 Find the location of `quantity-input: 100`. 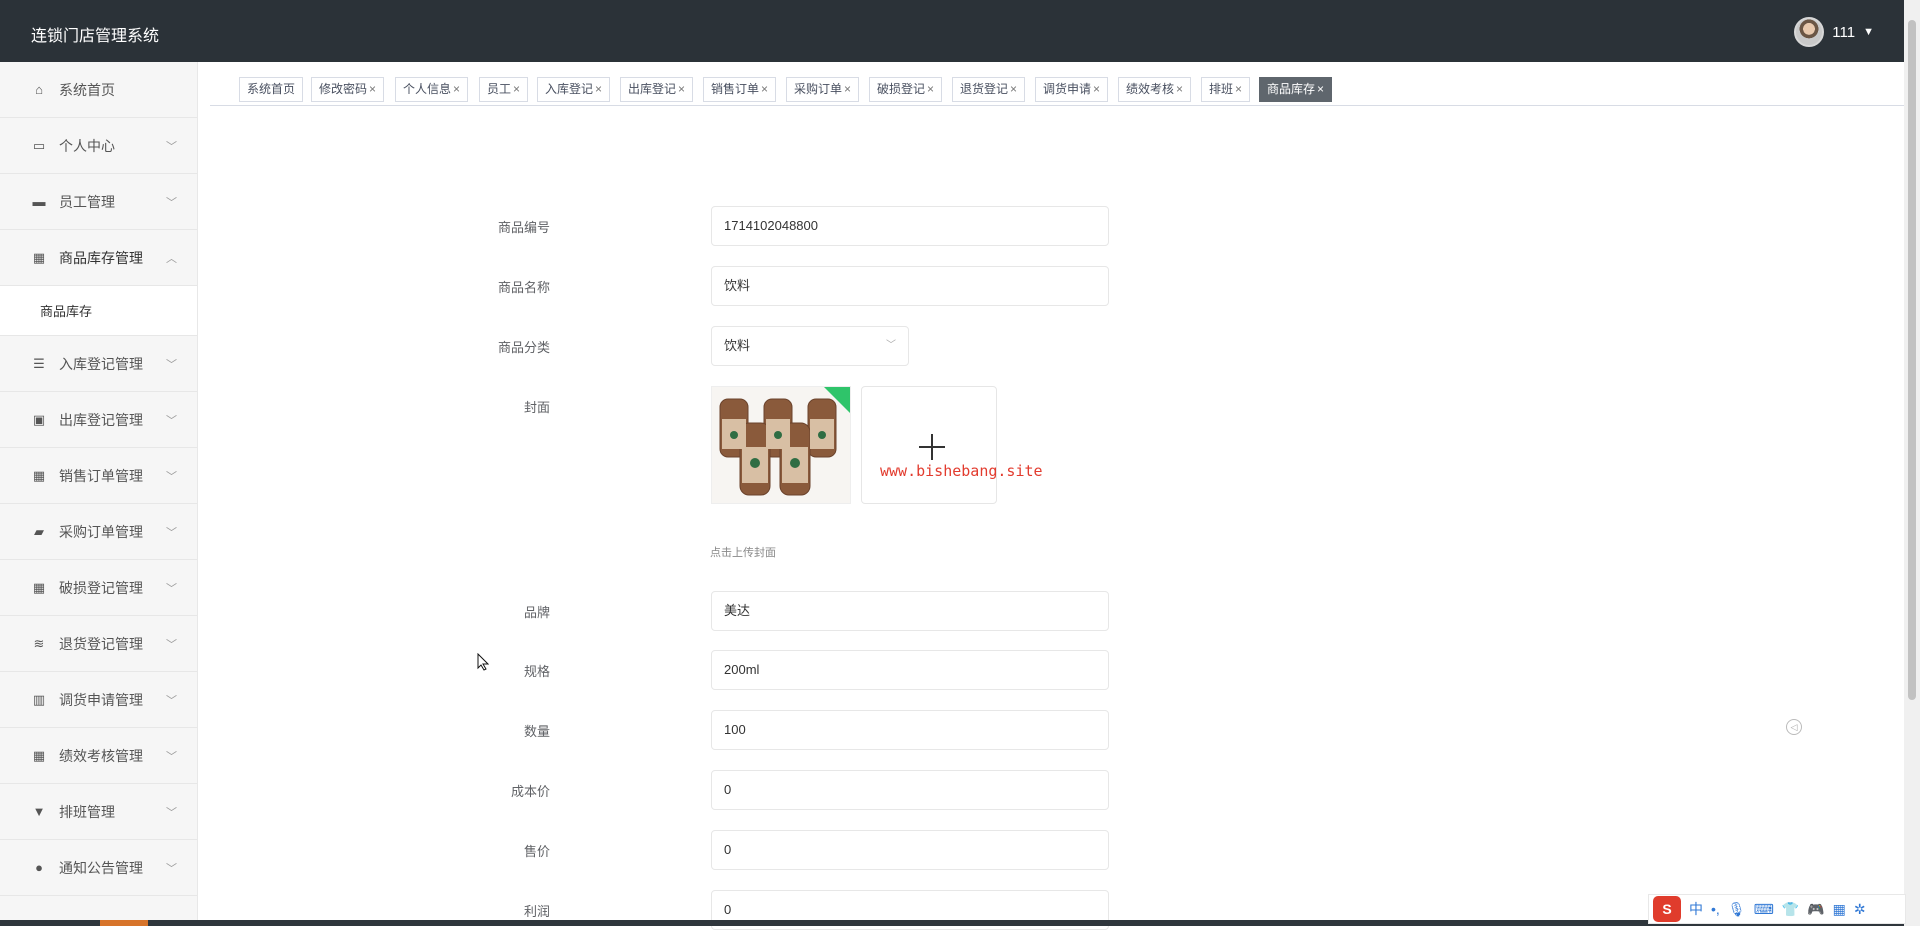

quantity-input: 100 is located at coordinates (910, 730).